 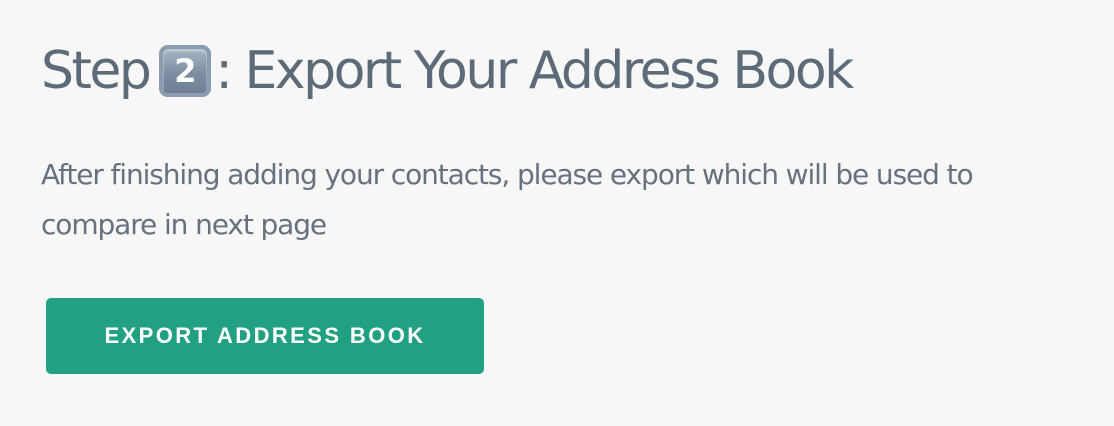 I want to click on export-address-book-button: EXPORT ADDRESS BOOK, so click(x=265, y=336).